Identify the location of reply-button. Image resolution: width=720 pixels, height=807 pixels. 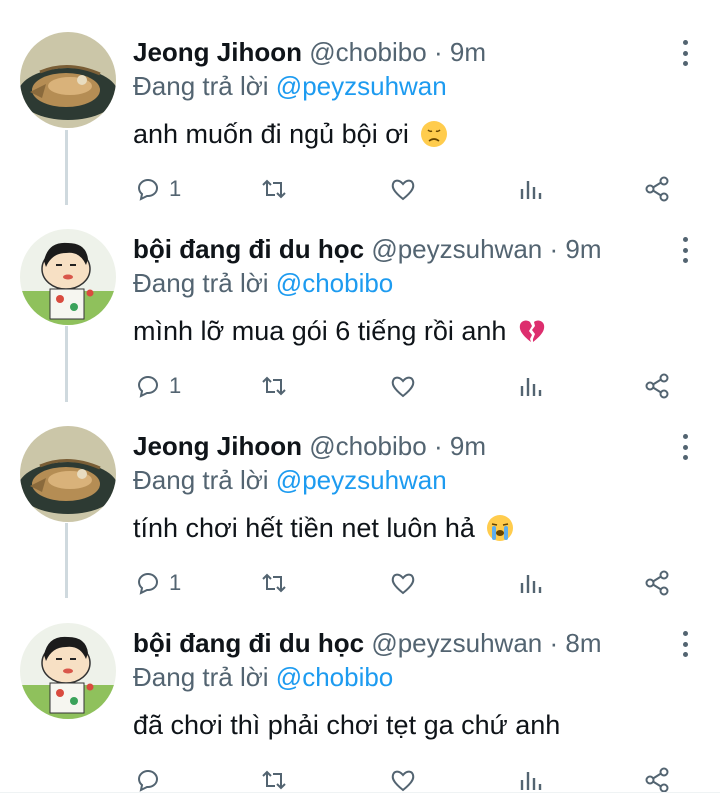
(151, 780).